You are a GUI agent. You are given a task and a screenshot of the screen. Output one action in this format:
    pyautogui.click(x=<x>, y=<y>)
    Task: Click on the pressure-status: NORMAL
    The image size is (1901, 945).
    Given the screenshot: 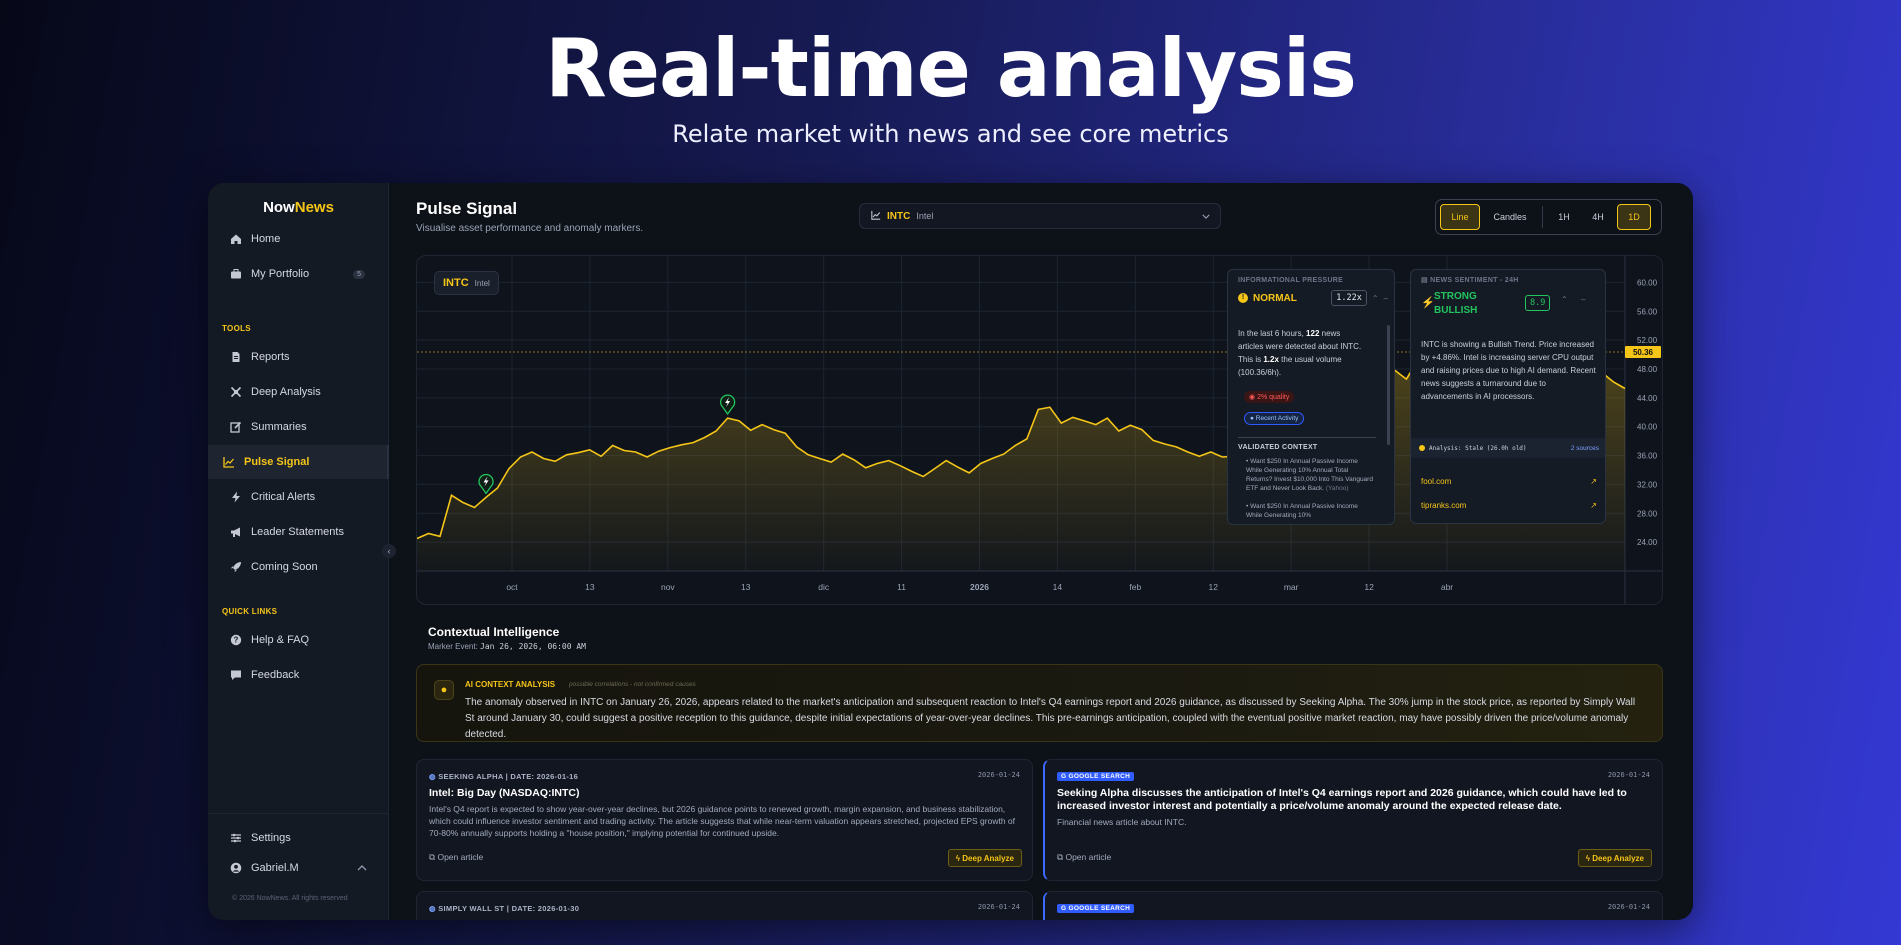 What is the action you would take?
    pyautogui.click(x=1275, y=298)
    